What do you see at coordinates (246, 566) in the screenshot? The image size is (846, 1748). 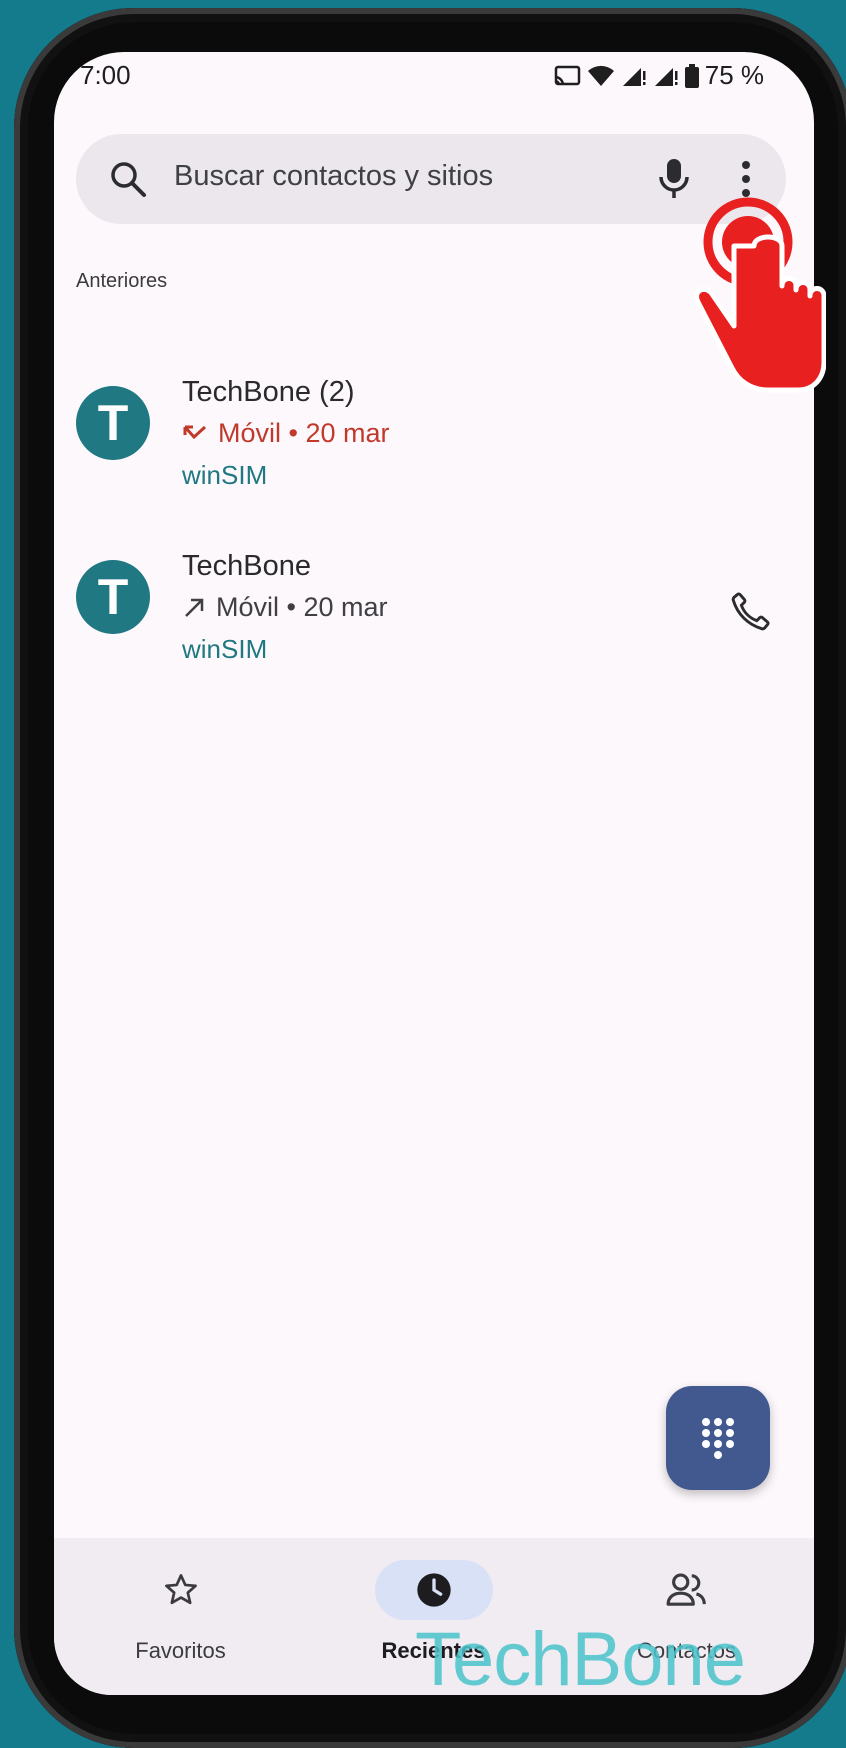 I see `call-name: TechBone` at bounding box center [246, 566].